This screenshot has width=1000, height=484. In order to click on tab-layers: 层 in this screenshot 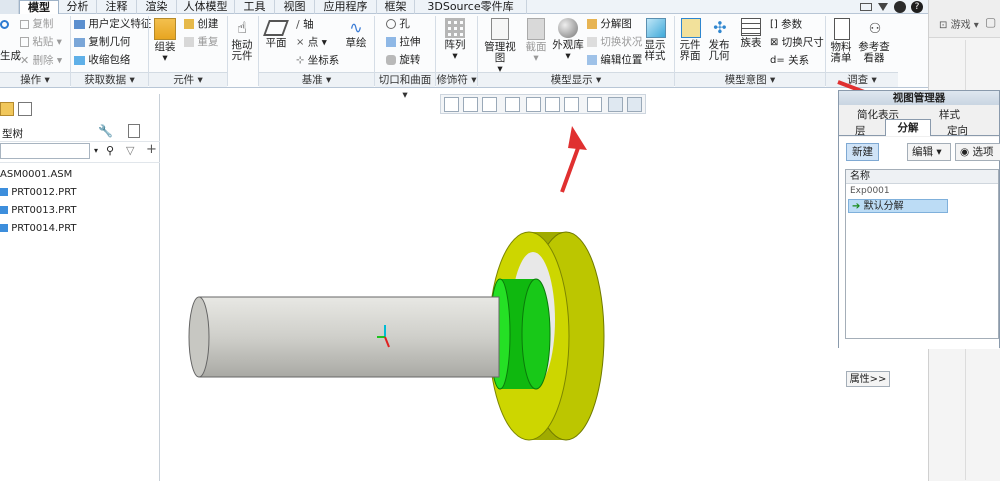, I will do `click(860, 130)`.